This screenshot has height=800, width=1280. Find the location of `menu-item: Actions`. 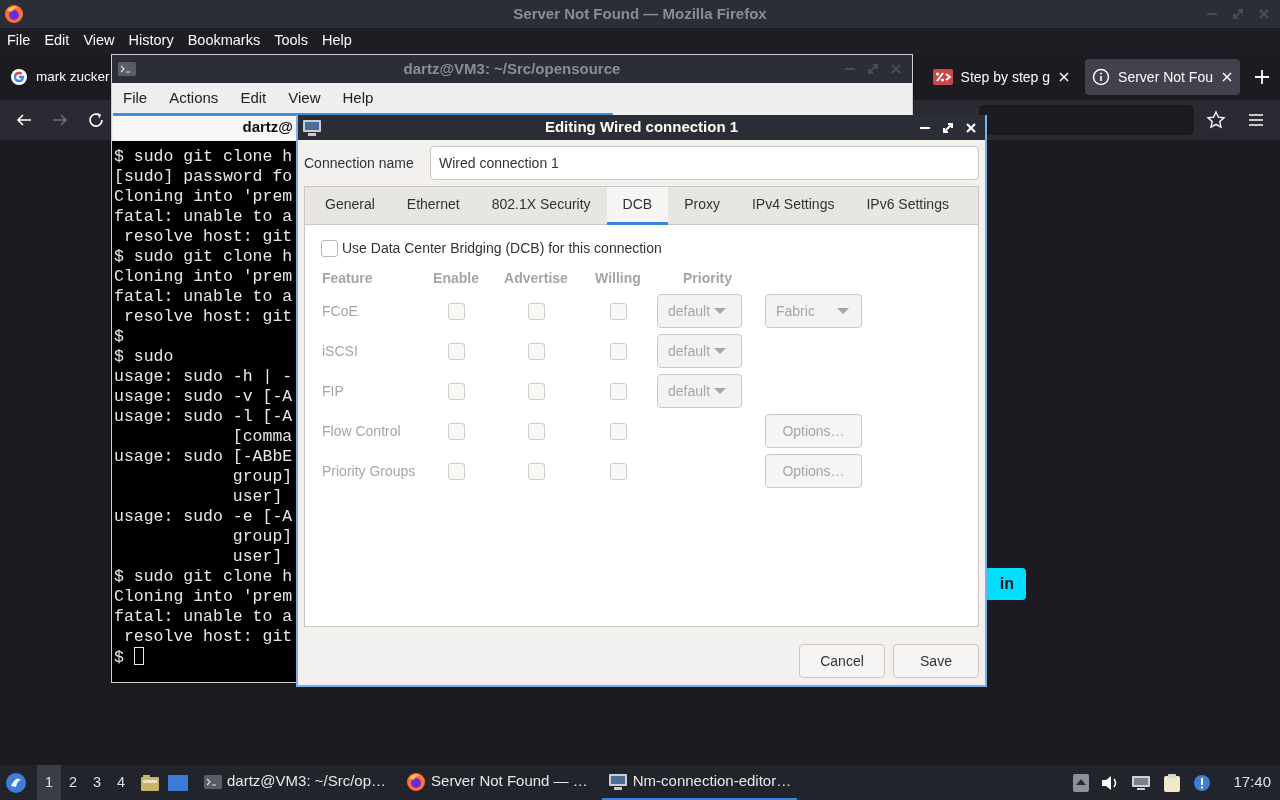

menu-item: Actions is located at coordinates (194, 98).